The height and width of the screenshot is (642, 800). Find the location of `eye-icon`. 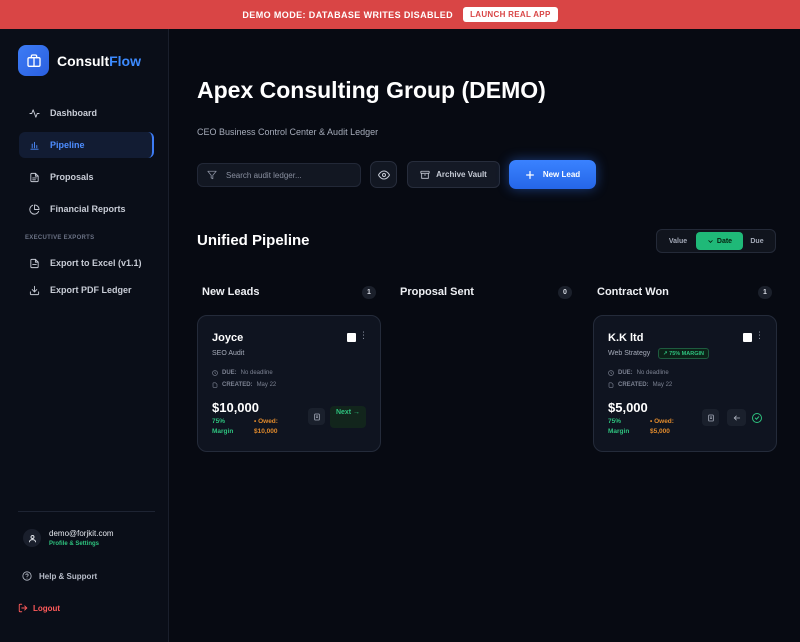

eye-icon is located at coordinates (383, 174).